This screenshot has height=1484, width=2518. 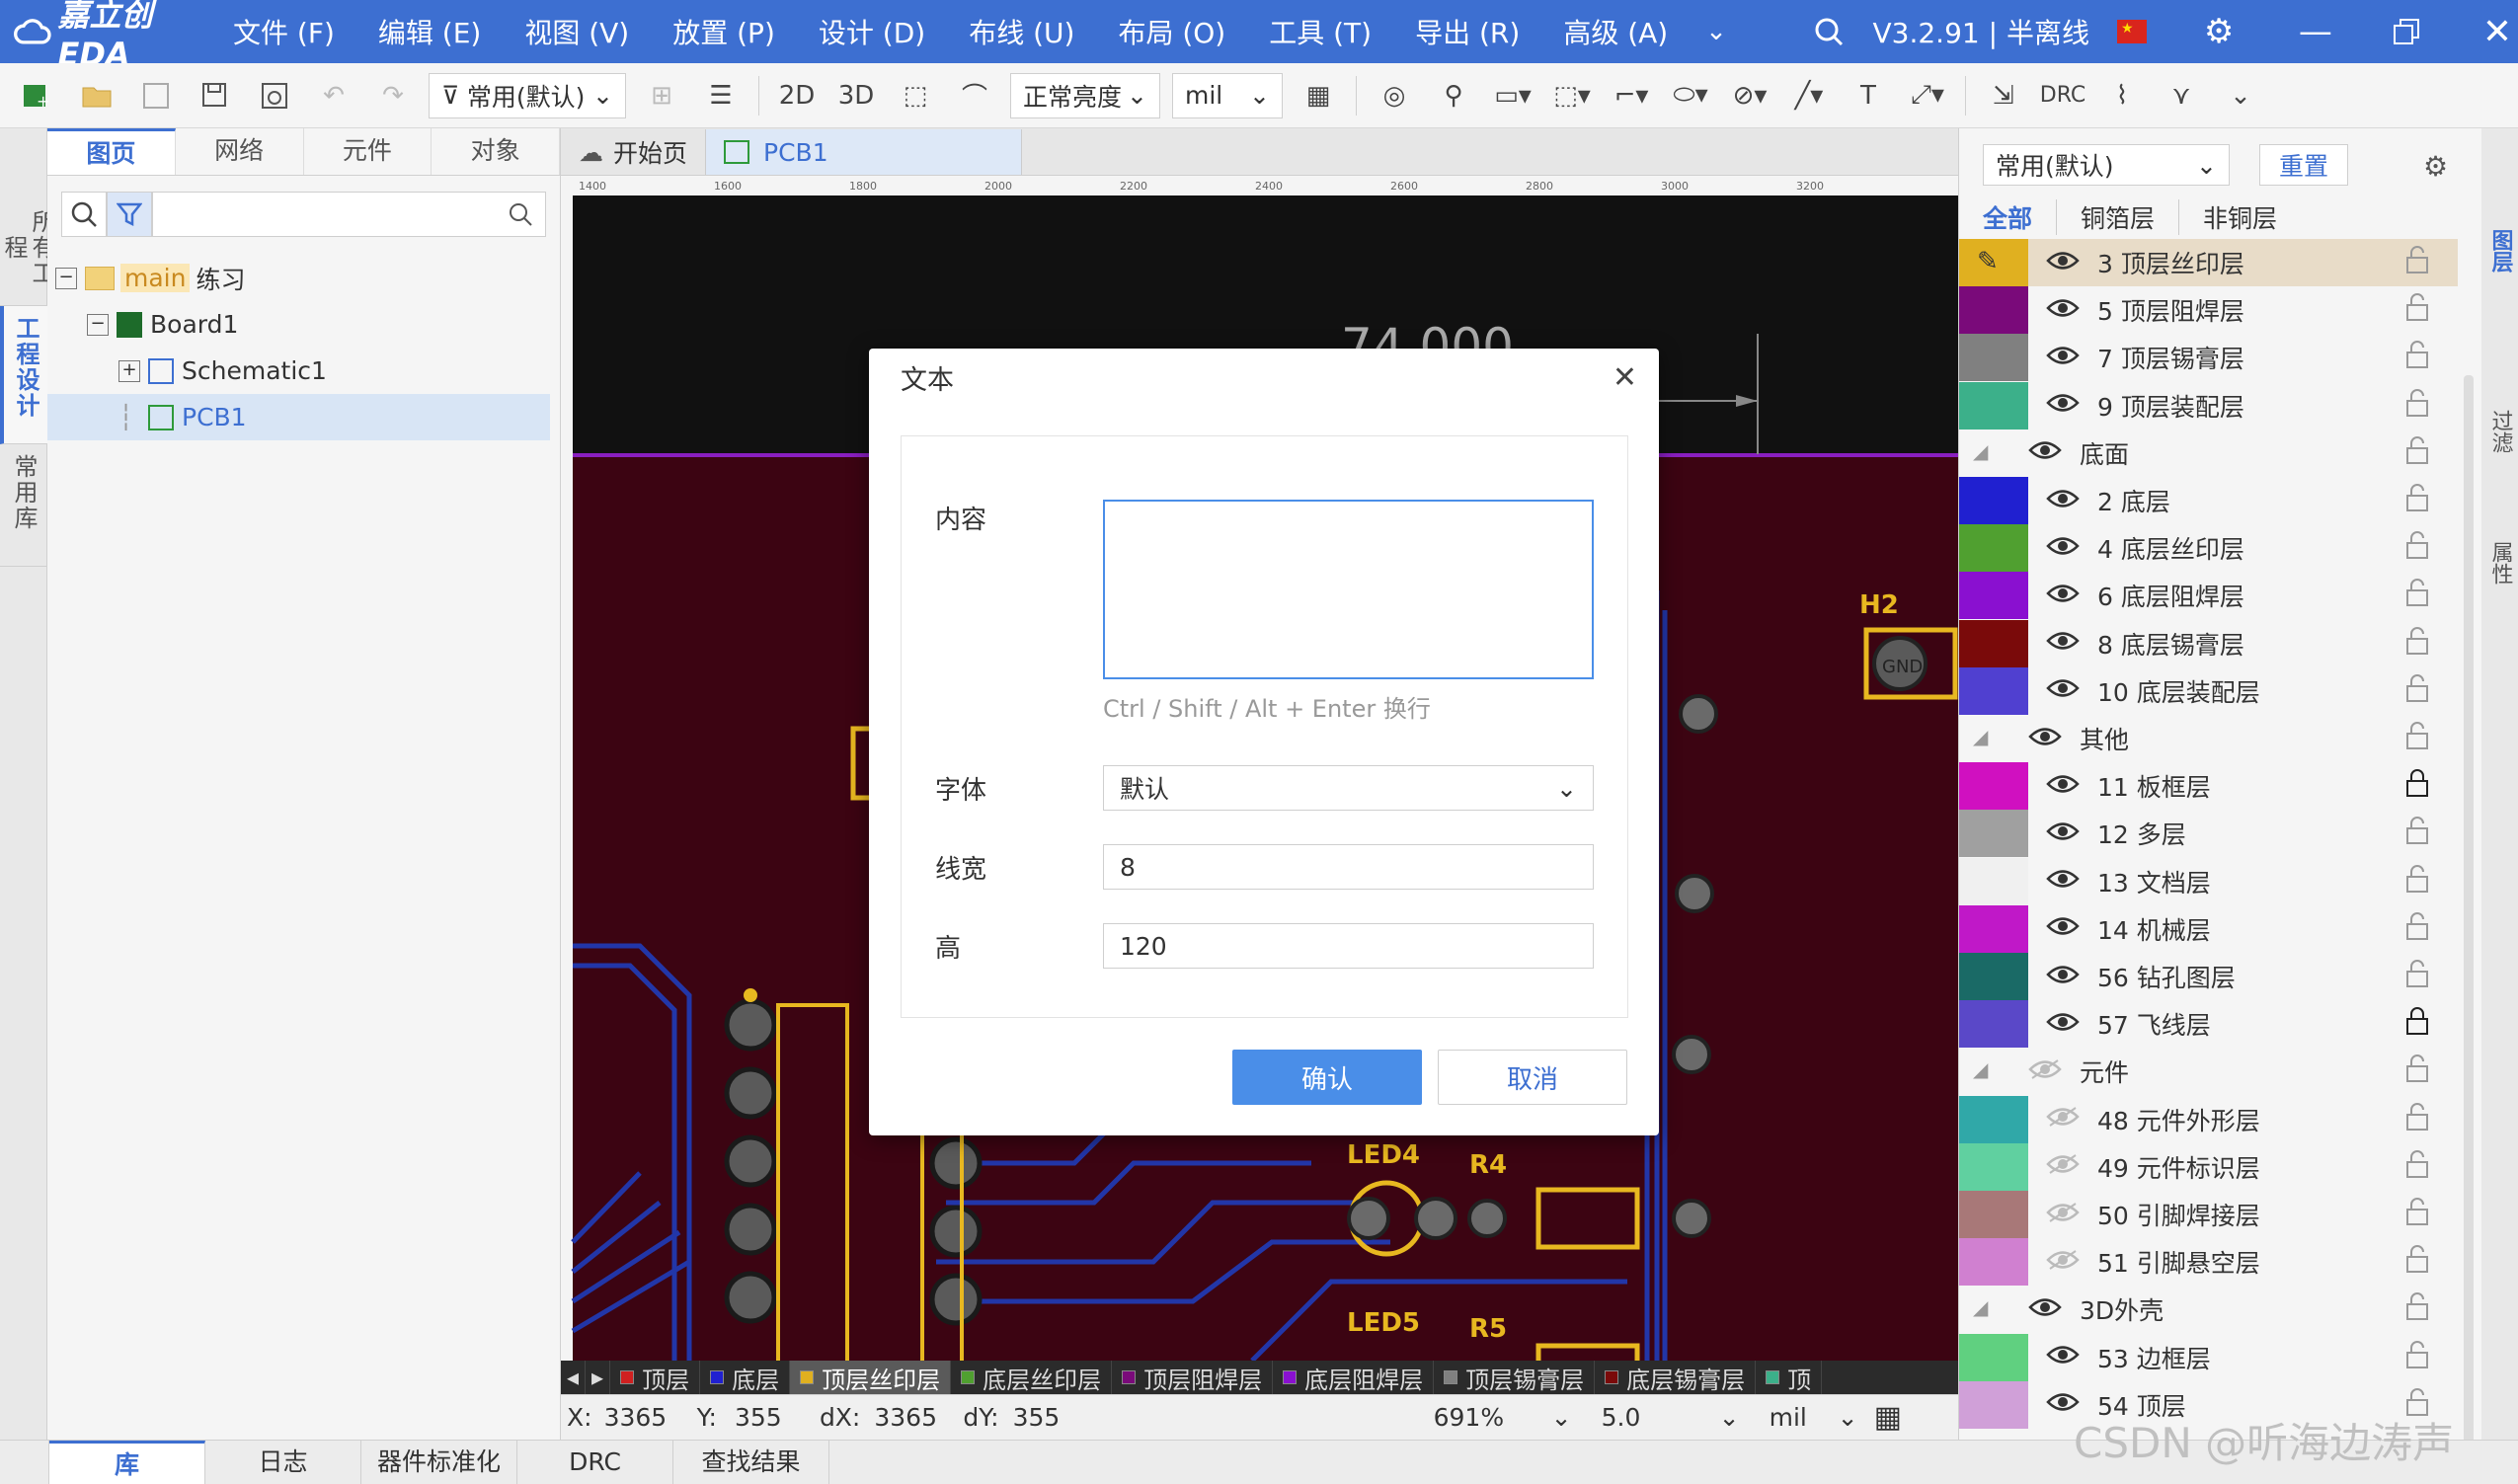 What do you see at coordinates (1829, 32) in the screenshot?
I see `search-icon` at bounding box center [1829, 32].